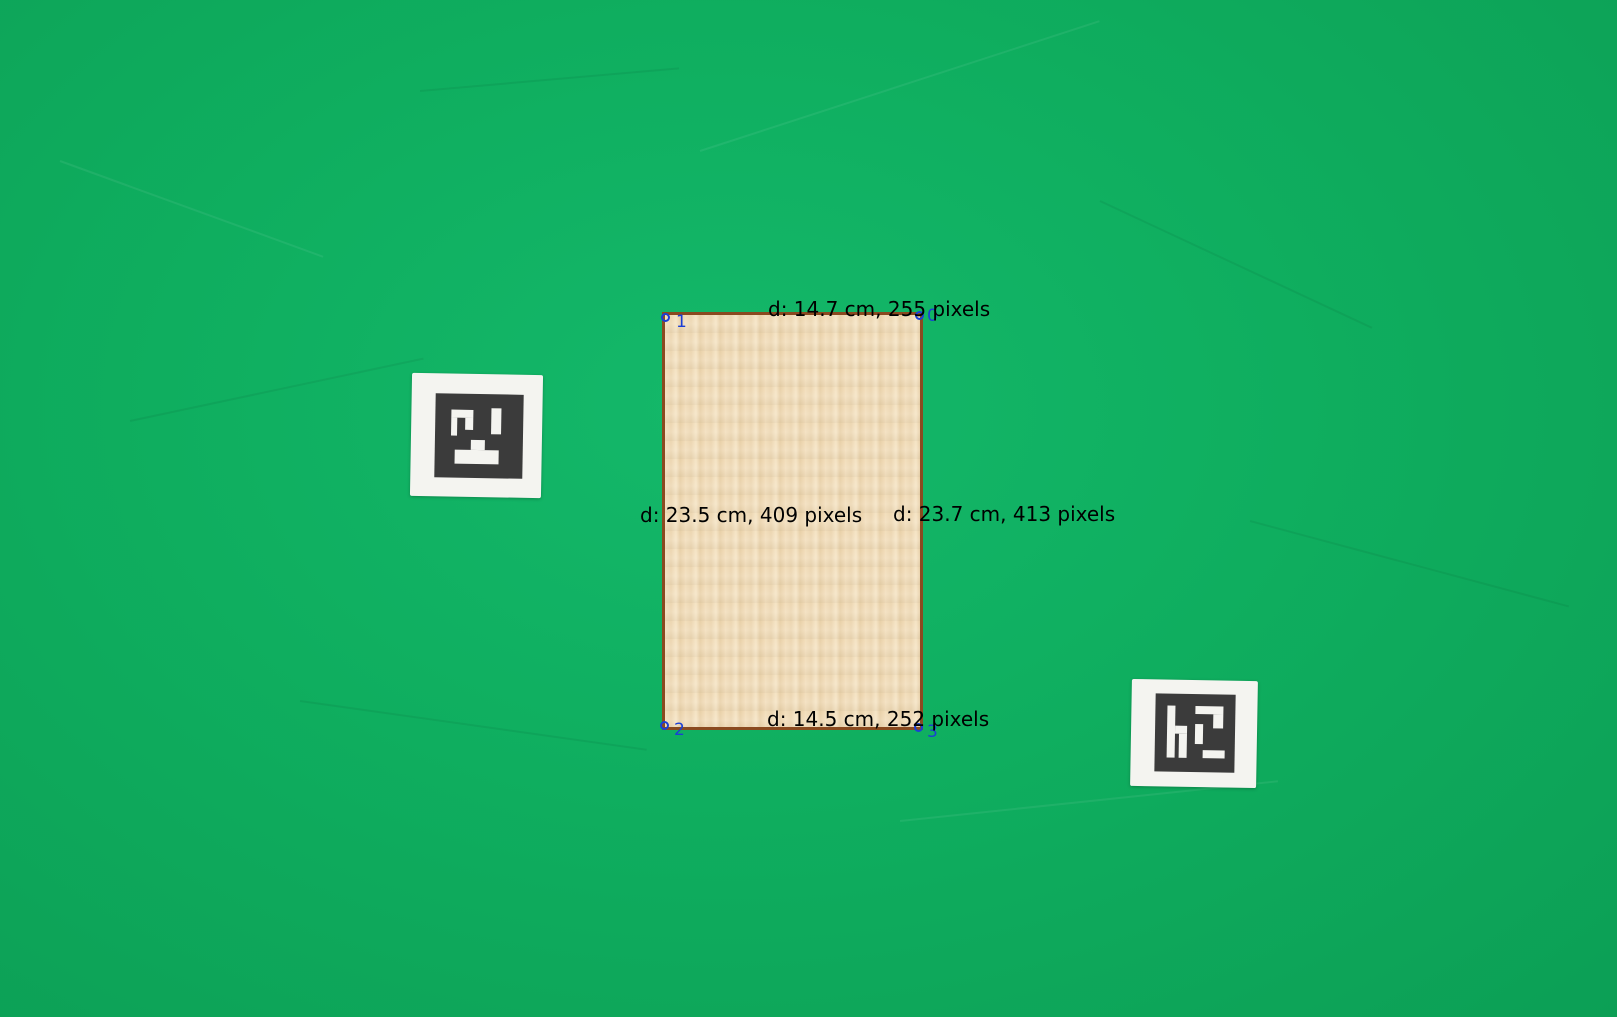 The height and width of the screenshot is (1017, 1617). I want to click on right-edge-measurement: d: 23.7 cm, 413 pixels, so click(1004, 514).